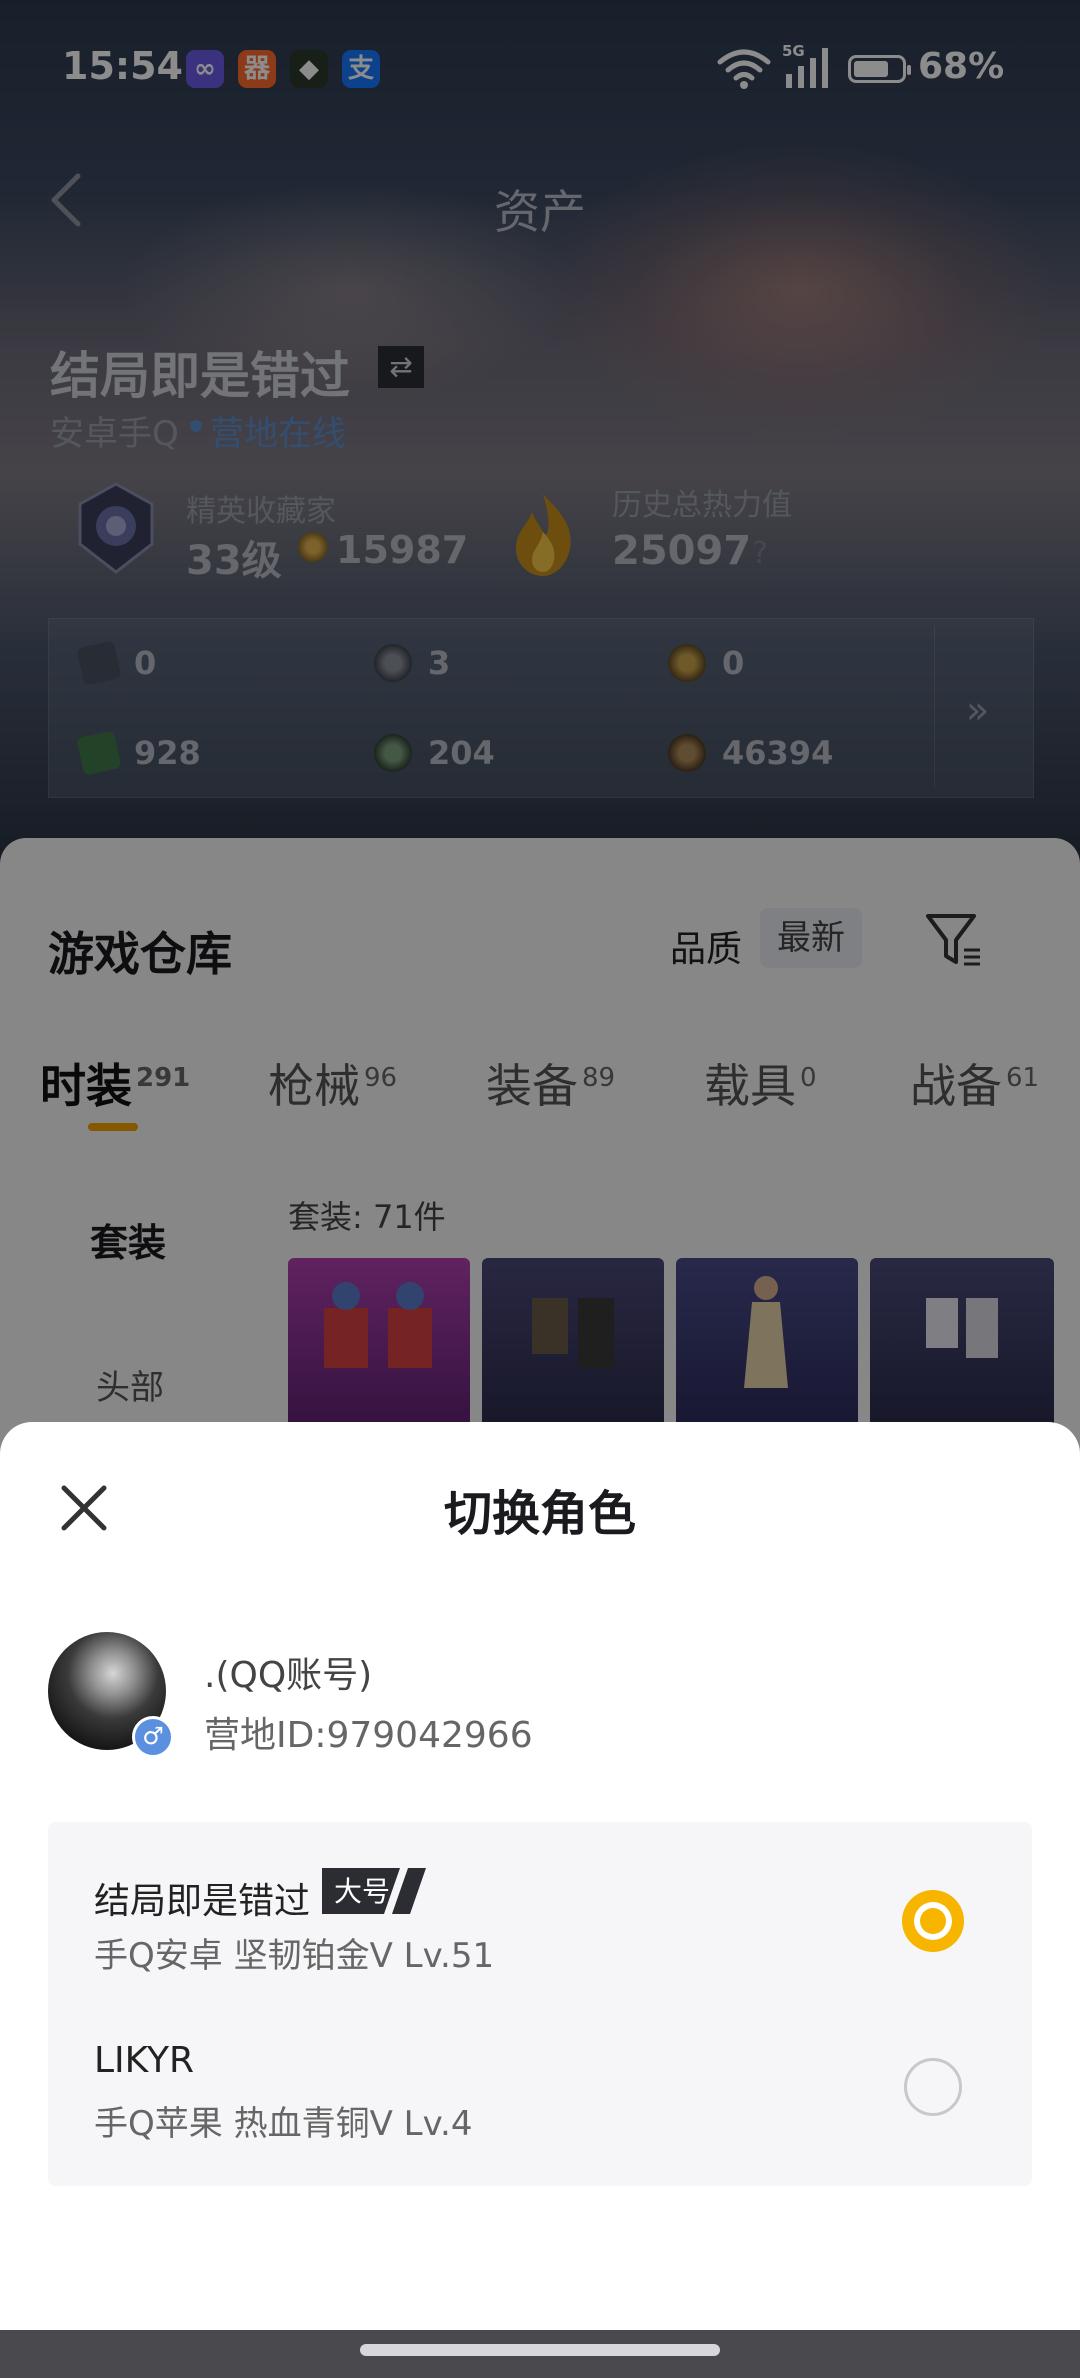  Describe the element at coordinates (283, 2124) in the screenshot. I see `role-info: 手Q苹果 热血青铜V Lv.4` at that location.